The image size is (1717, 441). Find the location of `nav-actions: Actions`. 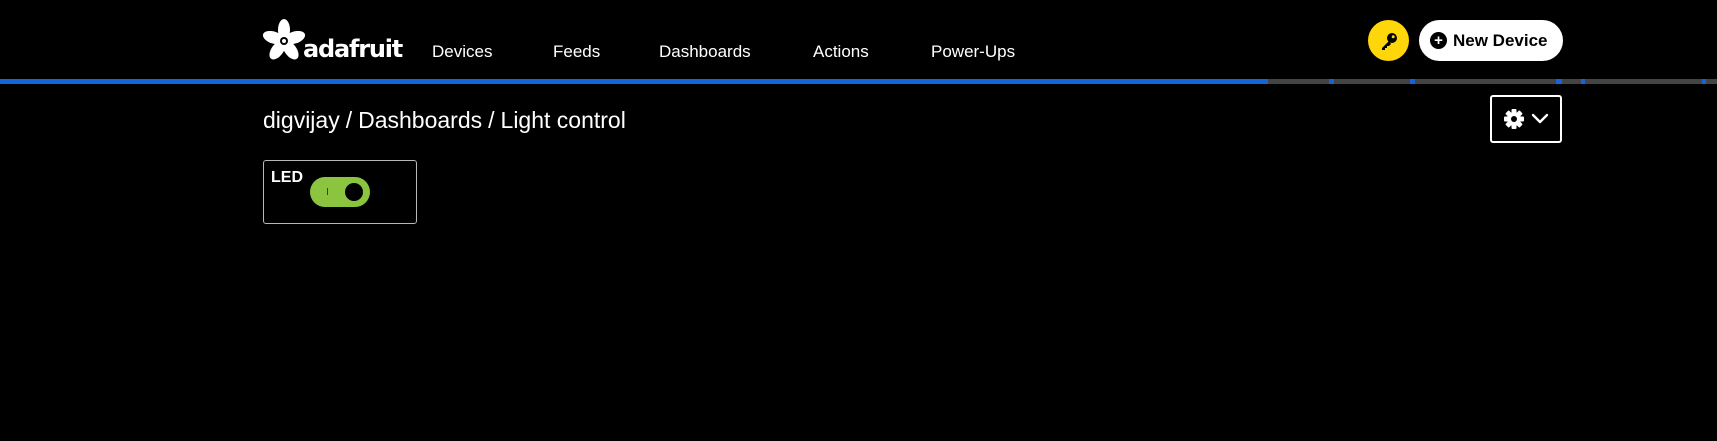

nav-actions: Actions is located at coordinates (872, 52).